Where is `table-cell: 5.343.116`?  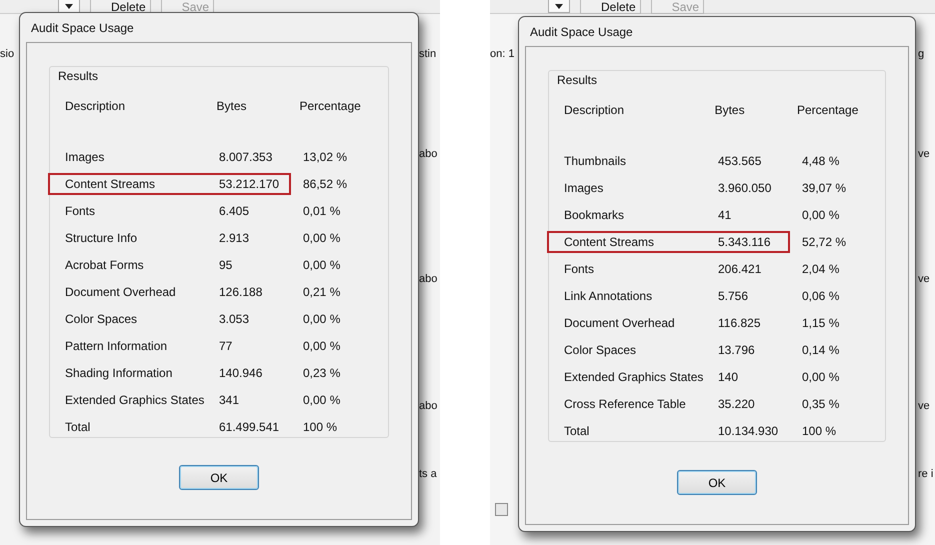 table-cell: 5.343.116 is located at coordinates (744, 241).